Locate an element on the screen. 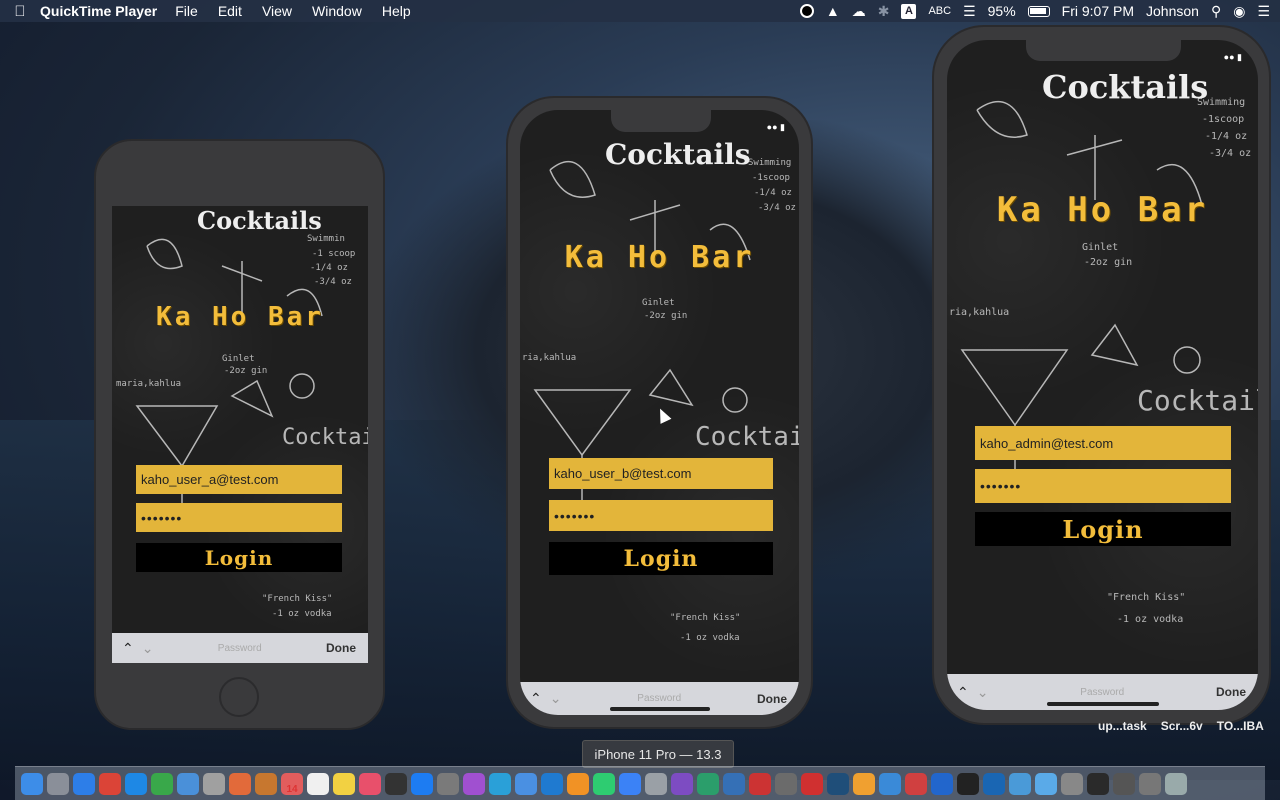 This screenshot has width=1280, height=800. battery-percent: 95% is located at coordinates (1002, 11).